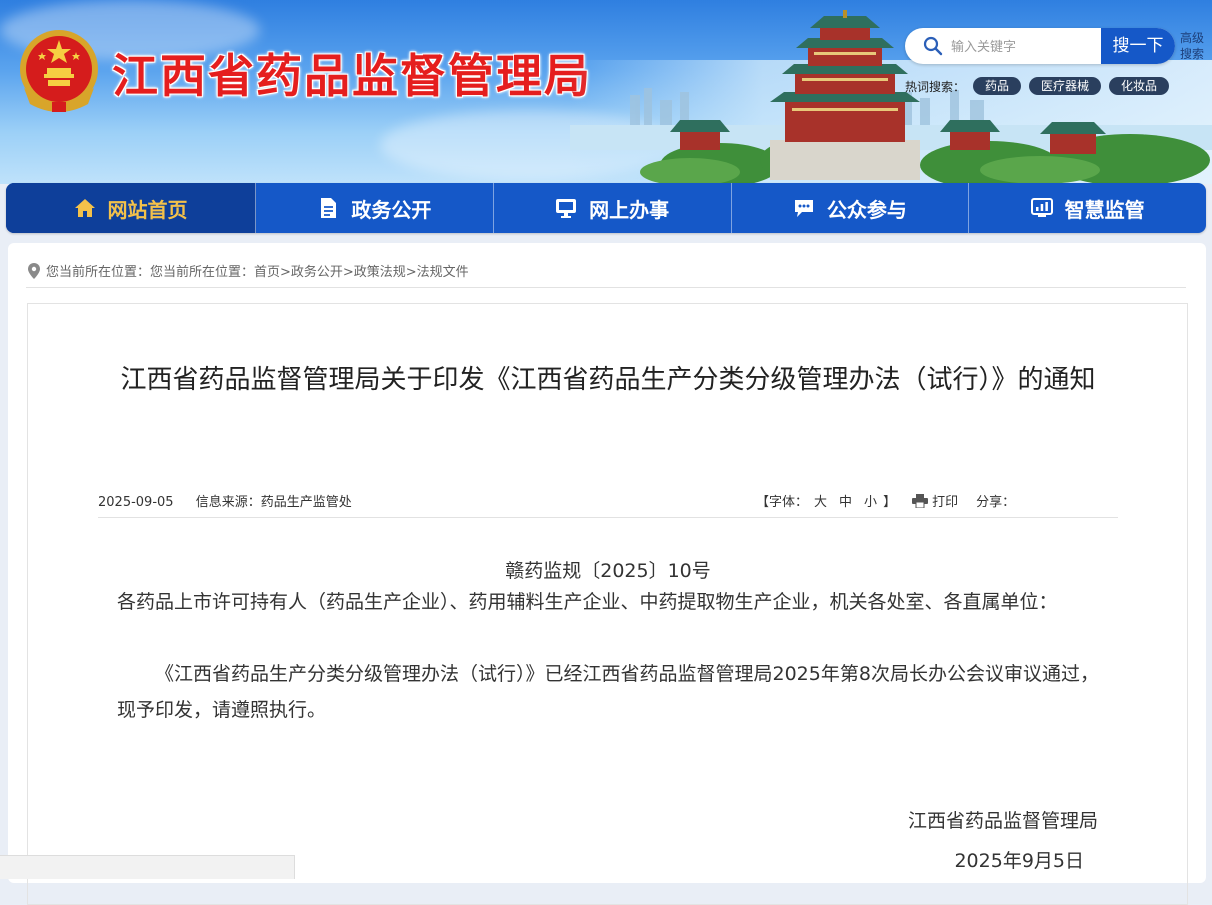 This screenshot has width=1212, height=905. I want to click on signature-date: 2025年9月5日, so click(1019, 861).